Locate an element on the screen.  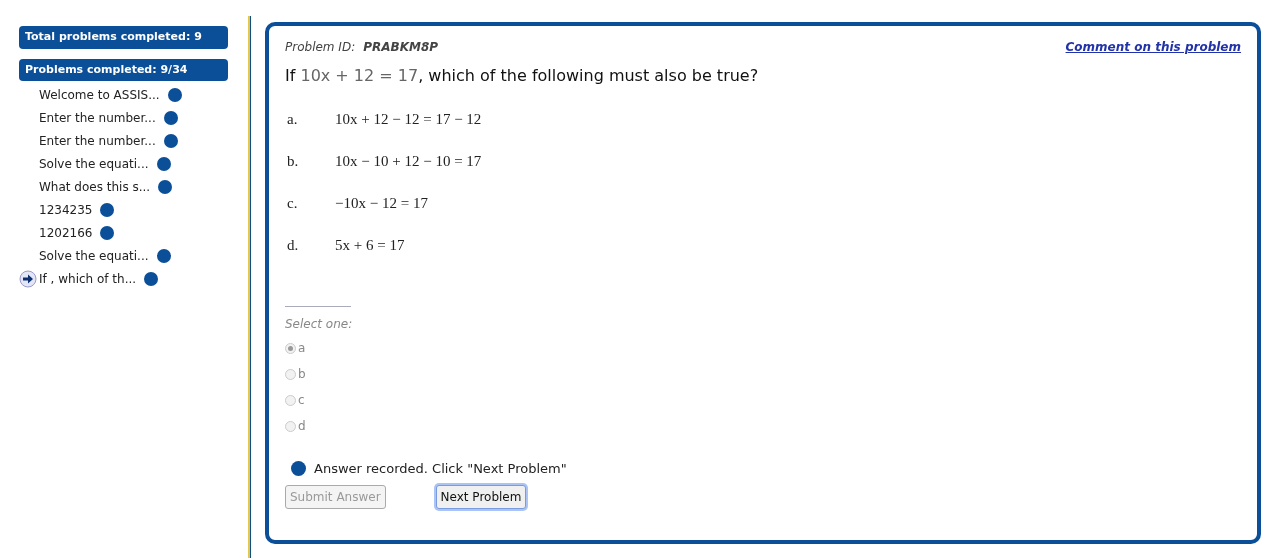
question-text: If 10x + 12 = 17, which of the following must also be true? is located at coordinates (522, 76).